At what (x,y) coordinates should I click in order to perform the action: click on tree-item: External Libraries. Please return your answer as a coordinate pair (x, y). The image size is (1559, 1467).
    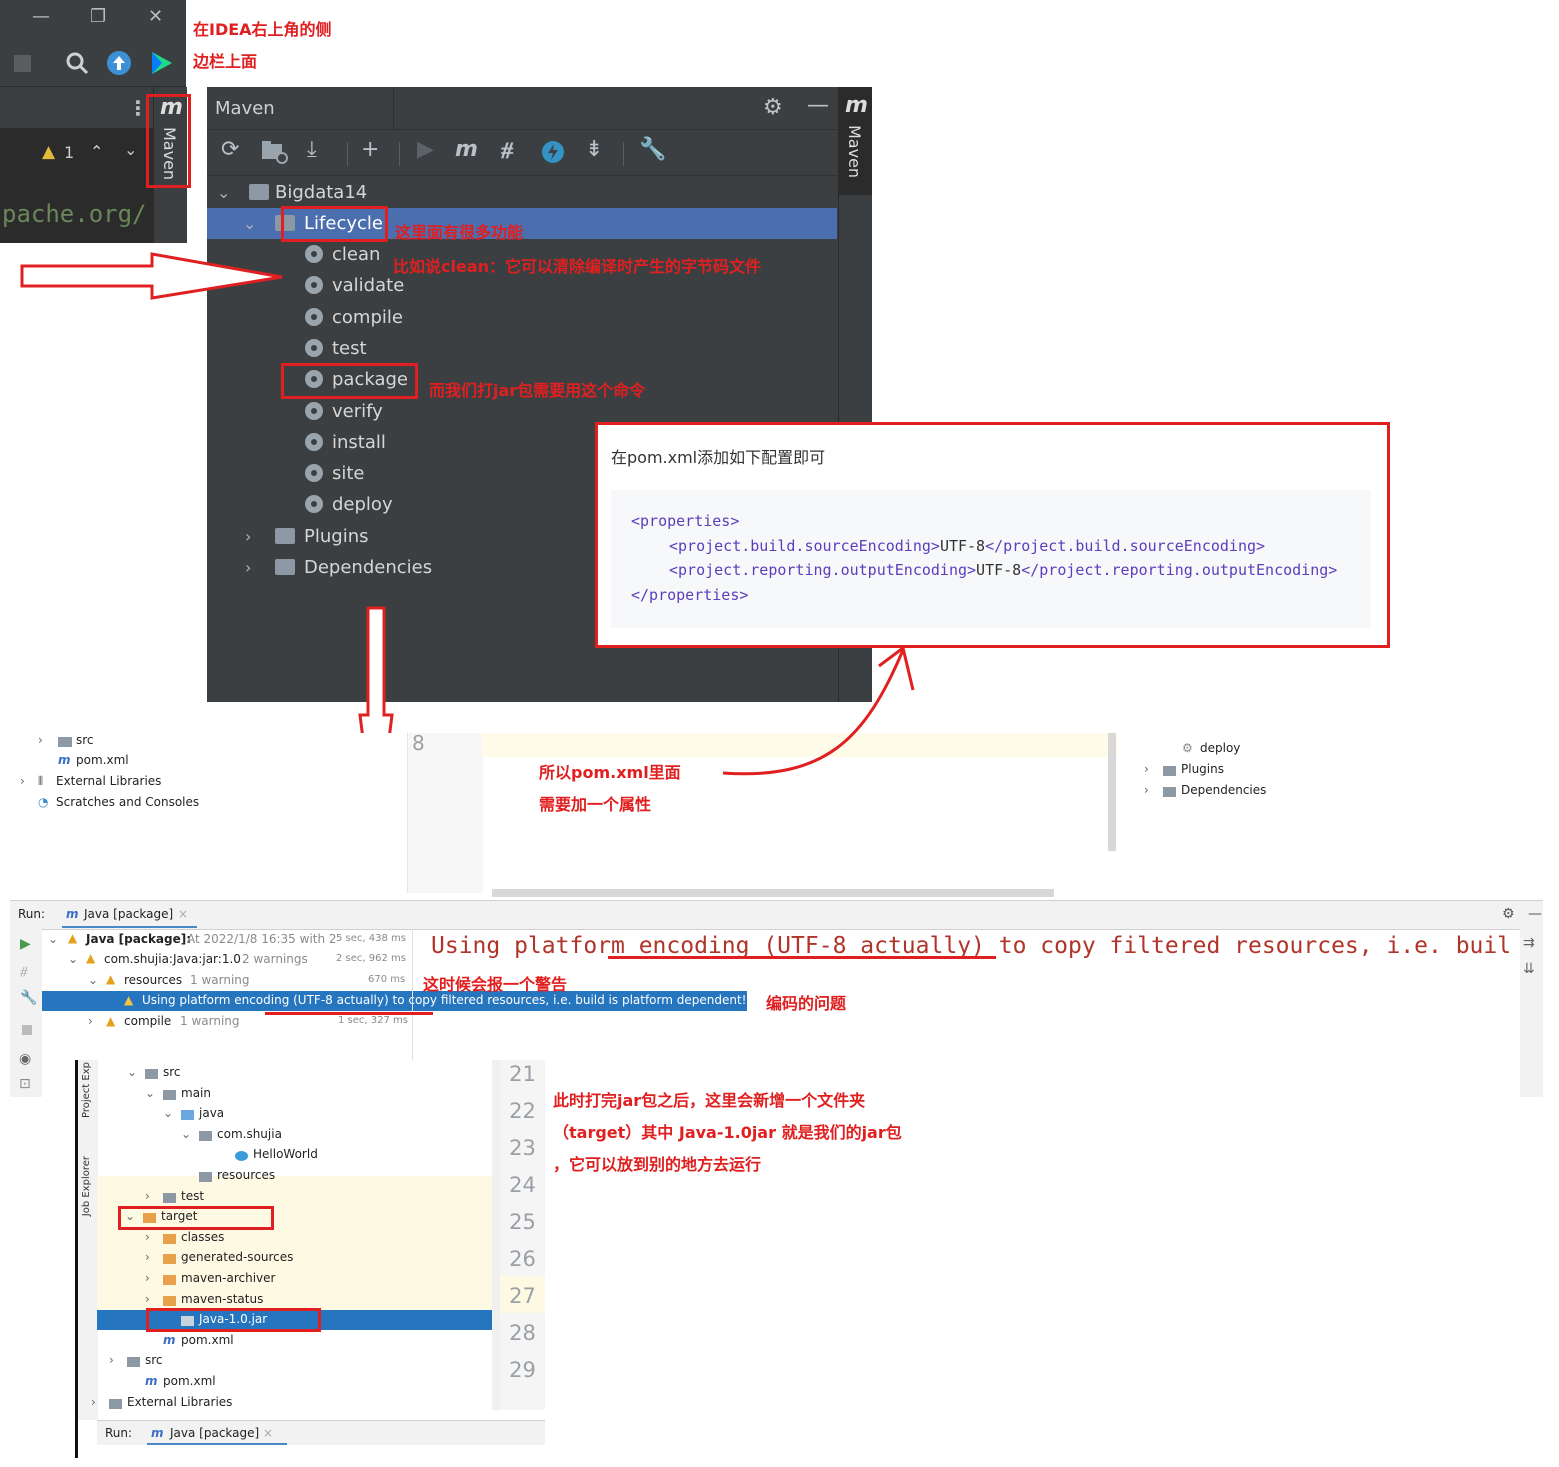
    Looking at the image, I should click on (179, 1402).